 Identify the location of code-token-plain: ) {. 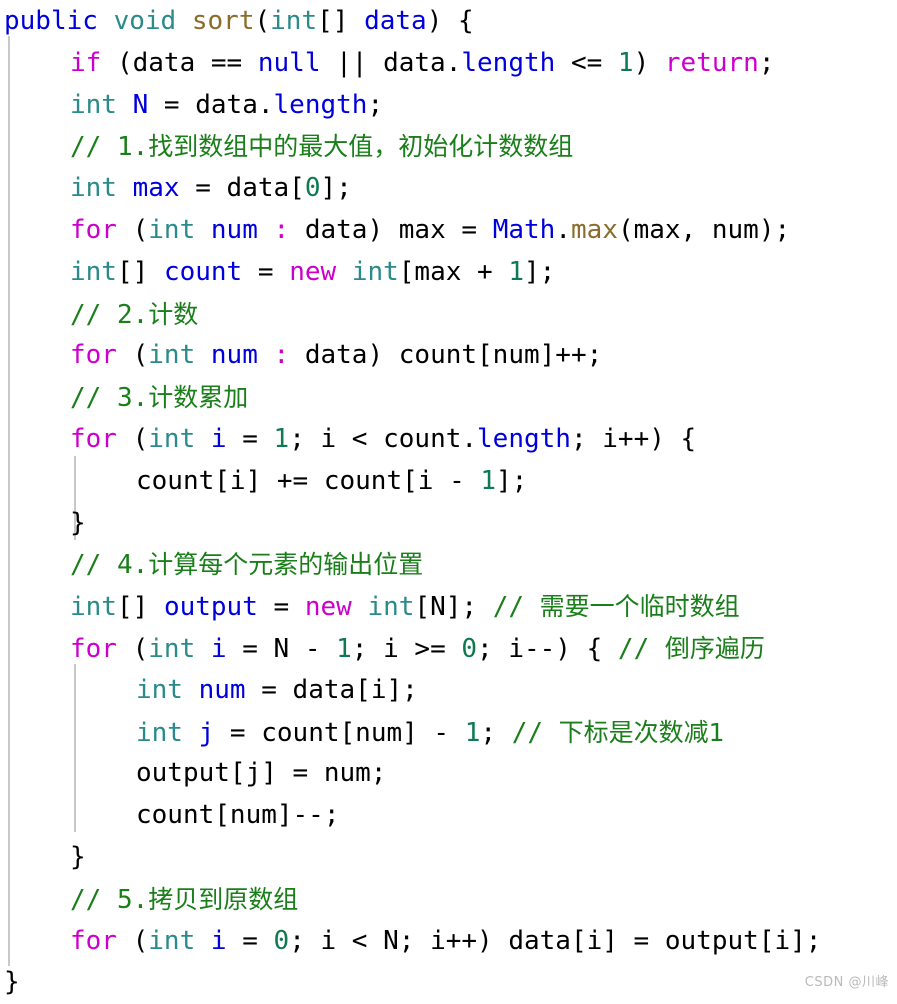
(450, 21).